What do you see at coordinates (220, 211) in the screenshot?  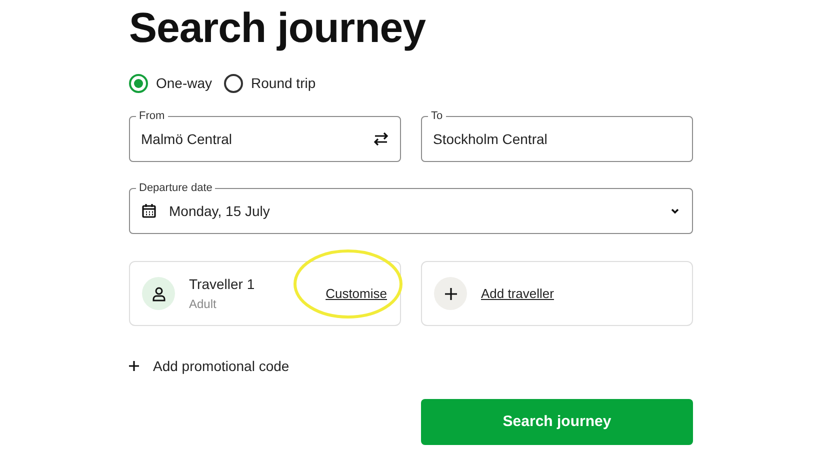 I see `field-value: Monday, 15 July` at bounding box center [220, 211].